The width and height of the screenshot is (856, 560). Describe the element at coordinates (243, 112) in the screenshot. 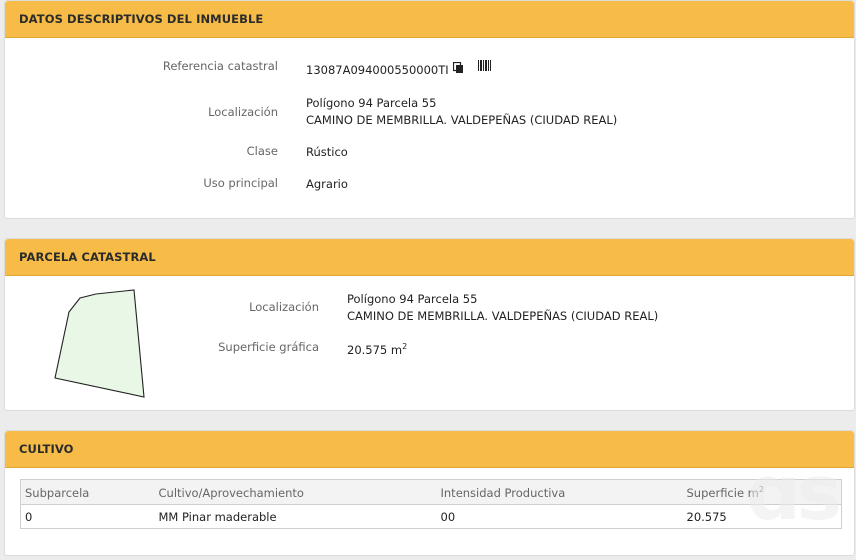

I see `loc-label: Localización` at that location.